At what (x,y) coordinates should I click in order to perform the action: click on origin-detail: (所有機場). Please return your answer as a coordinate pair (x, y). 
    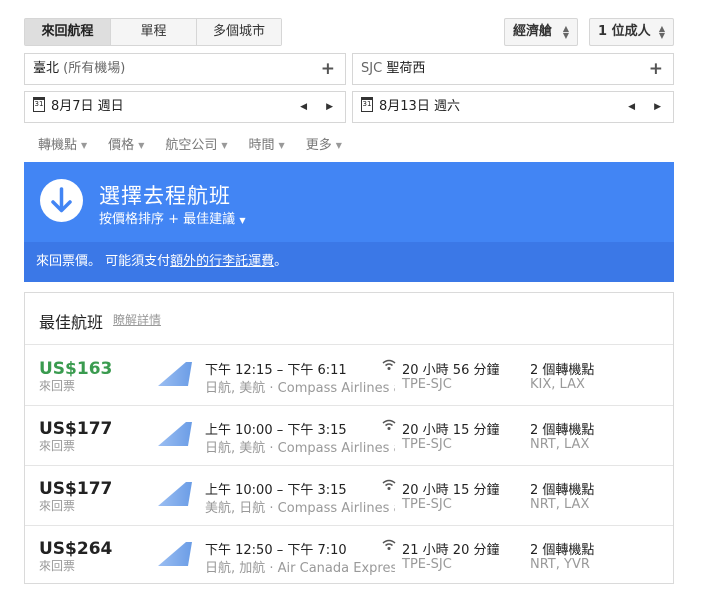
    Looking at the image, I should click on (94, 68).